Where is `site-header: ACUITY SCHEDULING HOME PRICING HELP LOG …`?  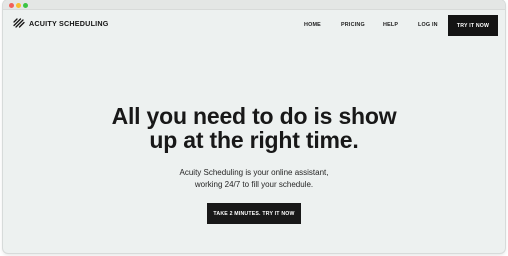 site-header: ACUITY SCHEDULING HOME PRICING HELP LOG … is located at coordinates (254, 24).